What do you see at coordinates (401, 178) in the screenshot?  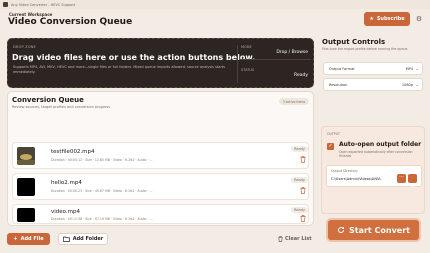 I see `more-options-button: ···` at bounding box center [401, 178].